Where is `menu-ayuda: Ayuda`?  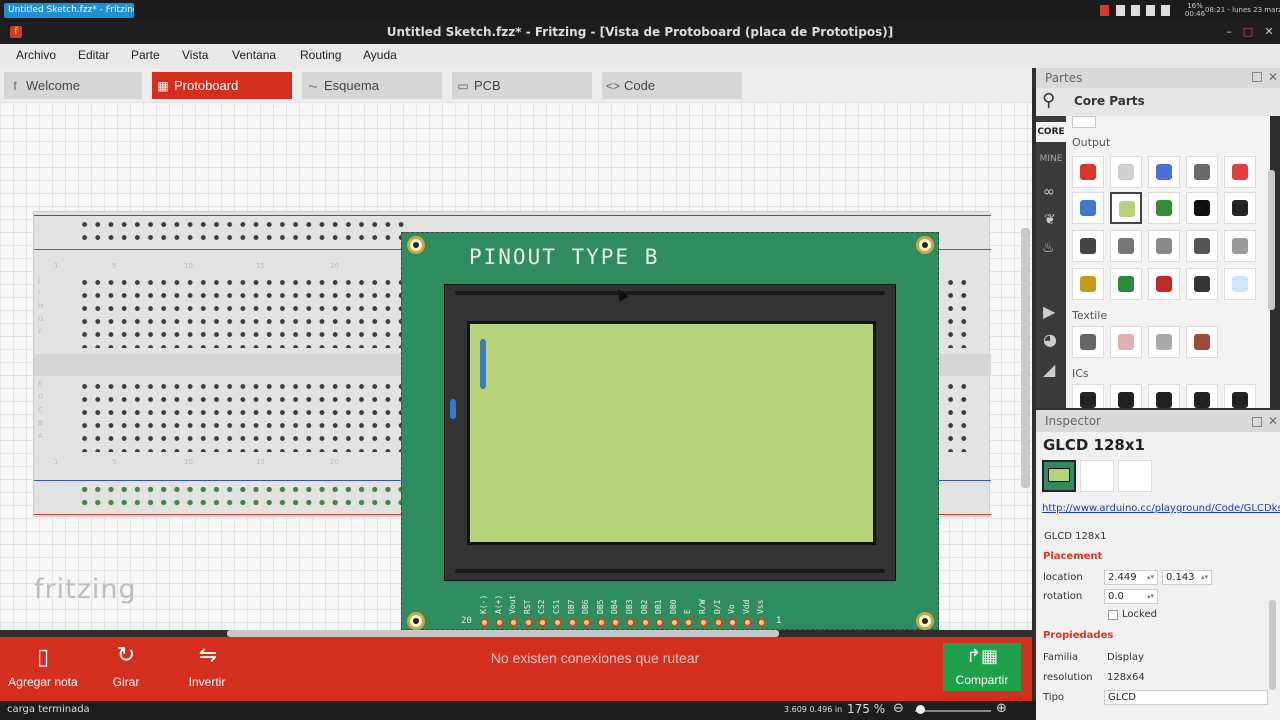
menu-ayuda: Ayuda is located at coordinates (380, 55).